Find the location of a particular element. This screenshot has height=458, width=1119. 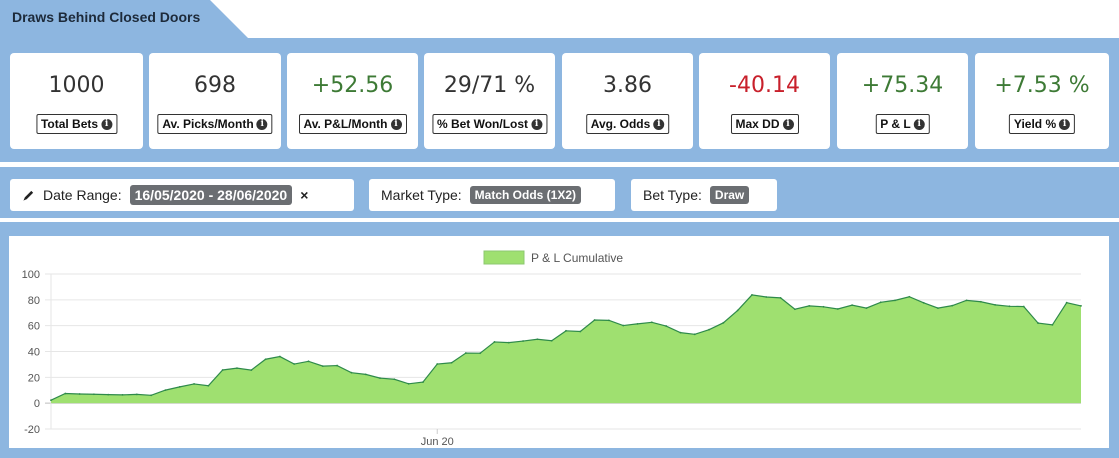

stat-label: P & Li is located at coordinates (902, 124).